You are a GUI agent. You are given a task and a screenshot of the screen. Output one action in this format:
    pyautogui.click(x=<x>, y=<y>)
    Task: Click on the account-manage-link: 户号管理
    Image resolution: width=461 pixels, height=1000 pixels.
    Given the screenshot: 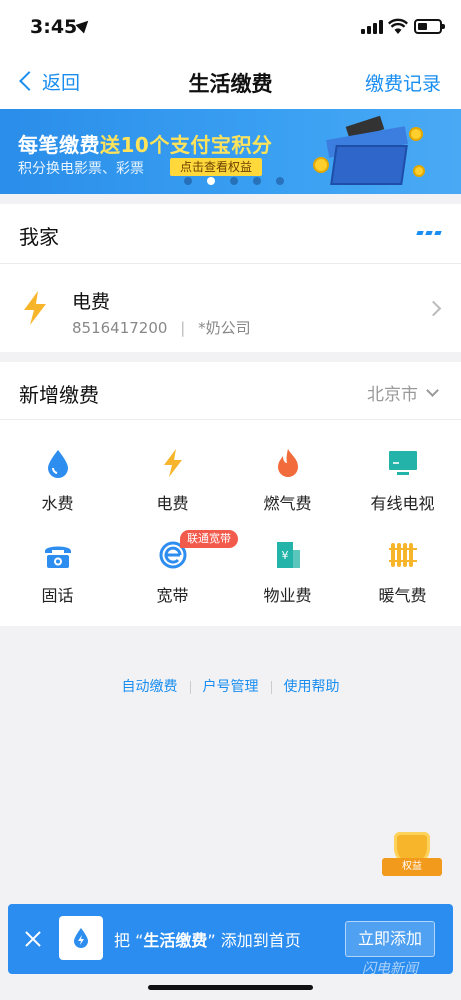 What is the action you would take?
    pyautogui.click(x=231, y=687)
    